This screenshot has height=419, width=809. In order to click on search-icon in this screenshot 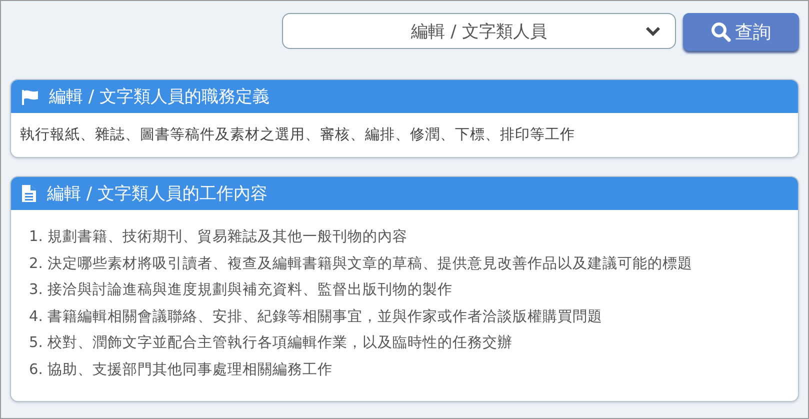, I will do `click(721, 32)`.